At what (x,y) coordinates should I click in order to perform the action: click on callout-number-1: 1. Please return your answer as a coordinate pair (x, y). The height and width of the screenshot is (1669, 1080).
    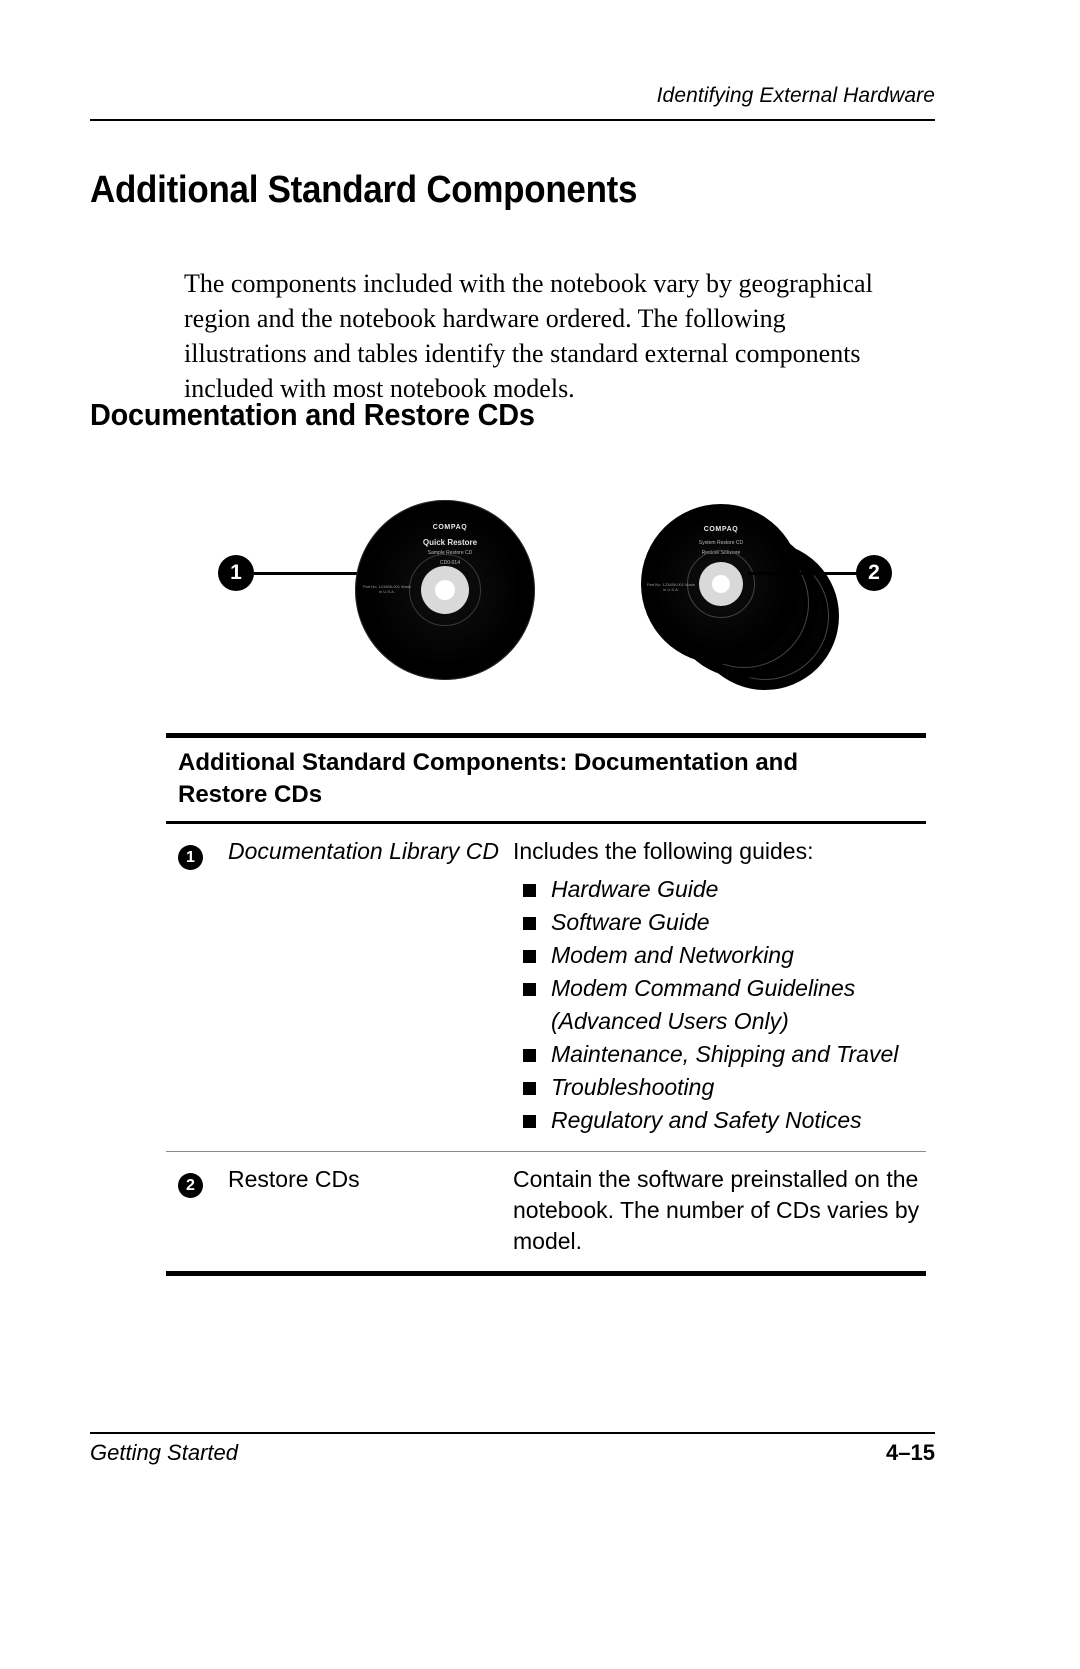
    Looking at the image, I should click on (236, 573).